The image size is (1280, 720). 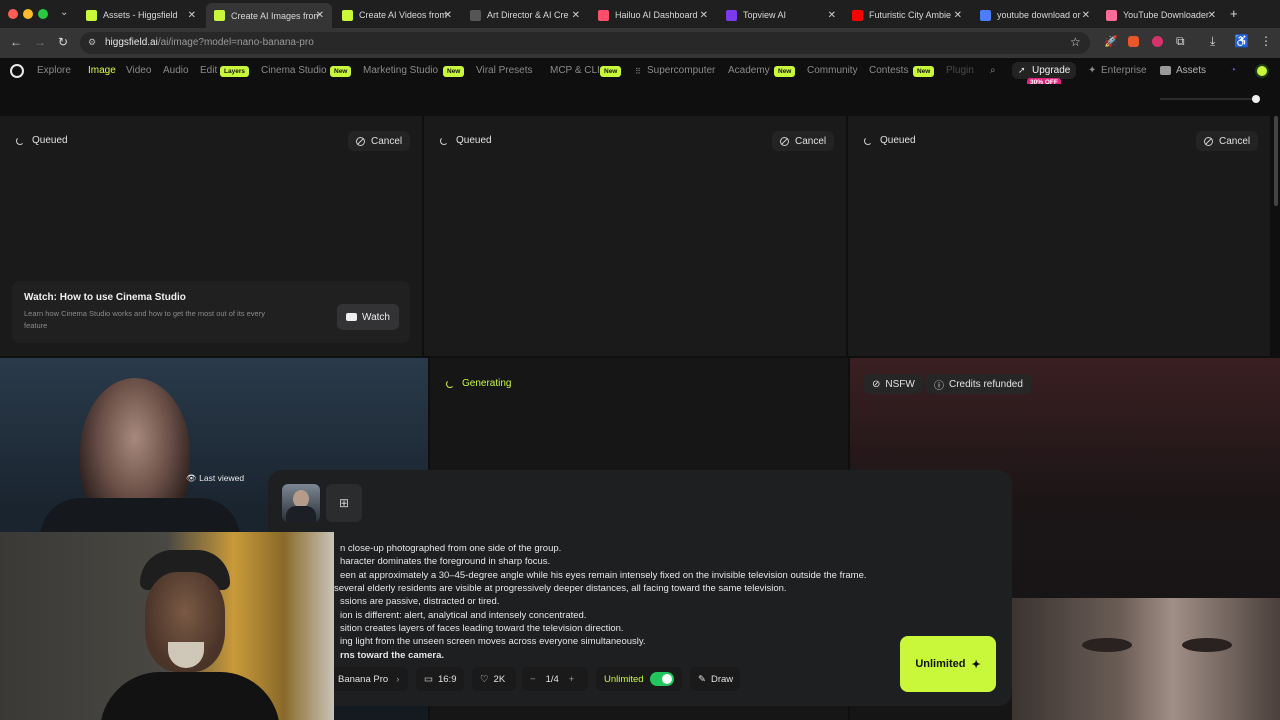 What do you see at coordinates (1262, 71) in the screenshot?
I see `avatar` at bounding box center [1262, 71].